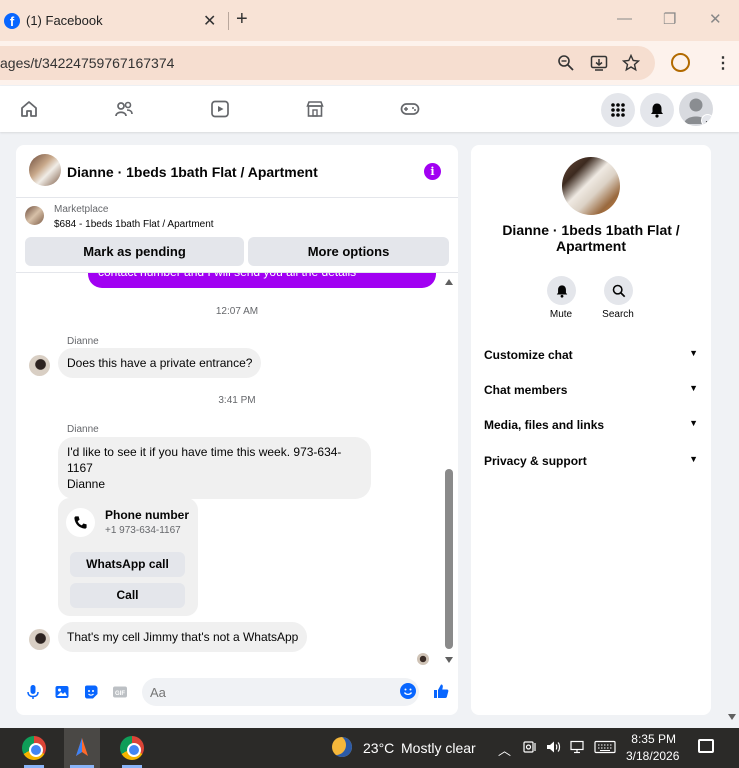 Image resolution: width=739 pixels, height=768 pixels. I want to click on call-button: Call, so click(127, 595).